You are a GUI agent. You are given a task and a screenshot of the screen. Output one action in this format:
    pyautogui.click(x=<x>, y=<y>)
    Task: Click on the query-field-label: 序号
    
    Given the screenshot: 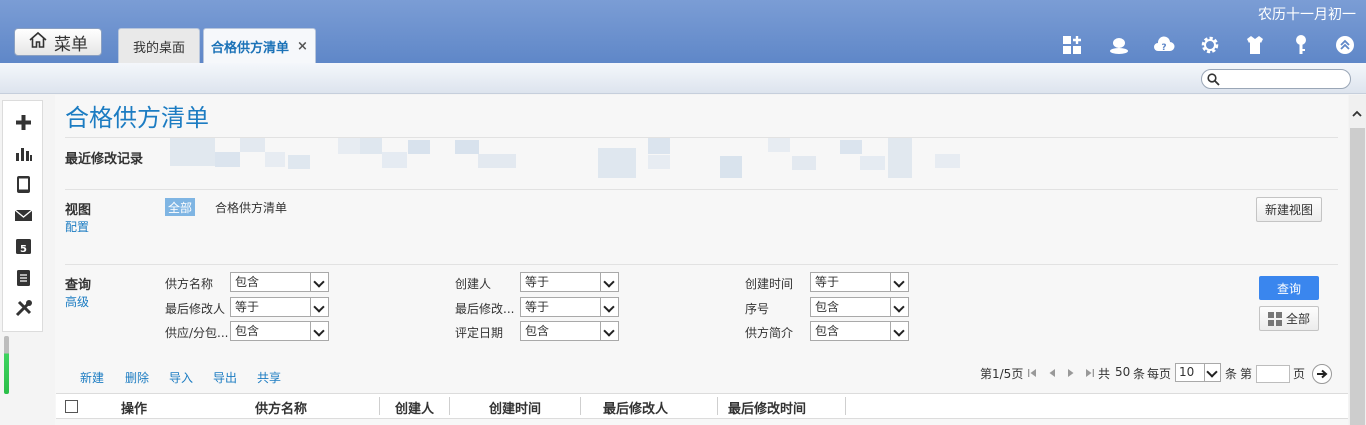 What is the action you would take?
    pyautogui.click(x=757, y=309)
    